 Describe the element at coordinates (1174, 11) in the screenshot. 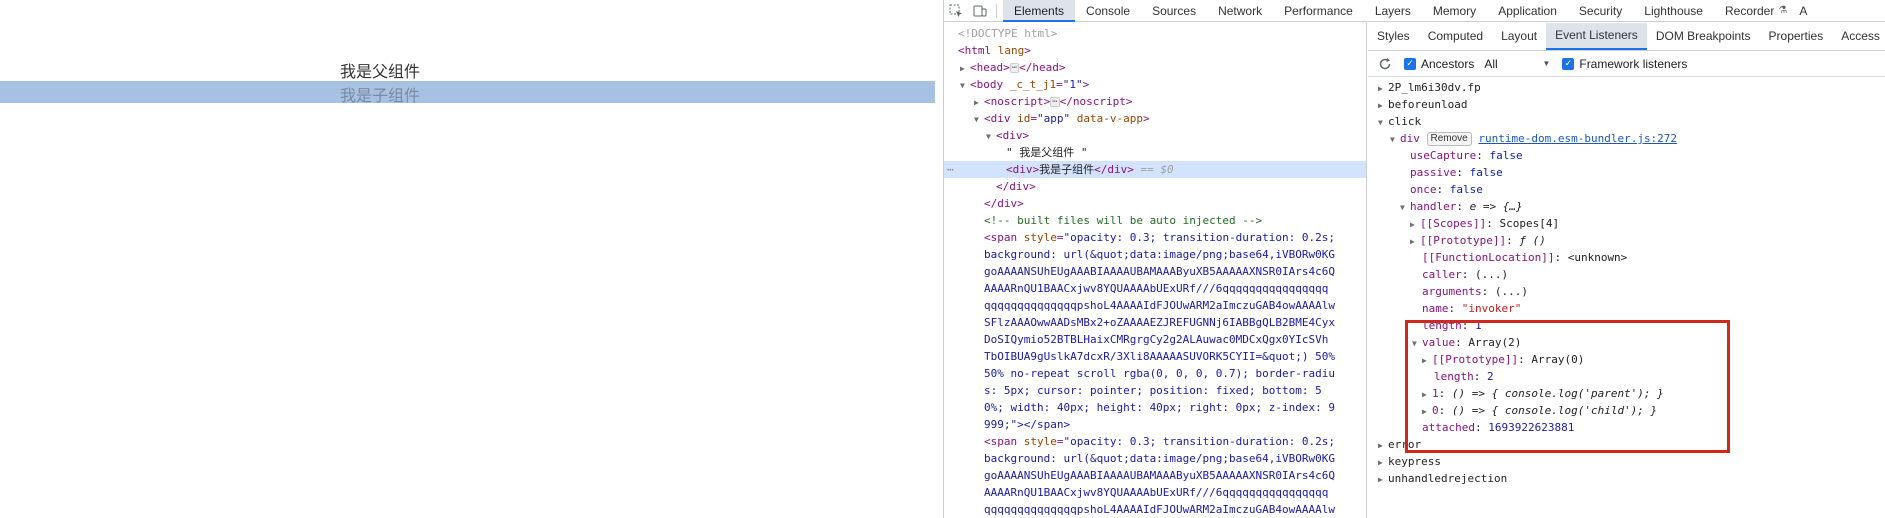

I see `tab-sources: Sources` at that location.